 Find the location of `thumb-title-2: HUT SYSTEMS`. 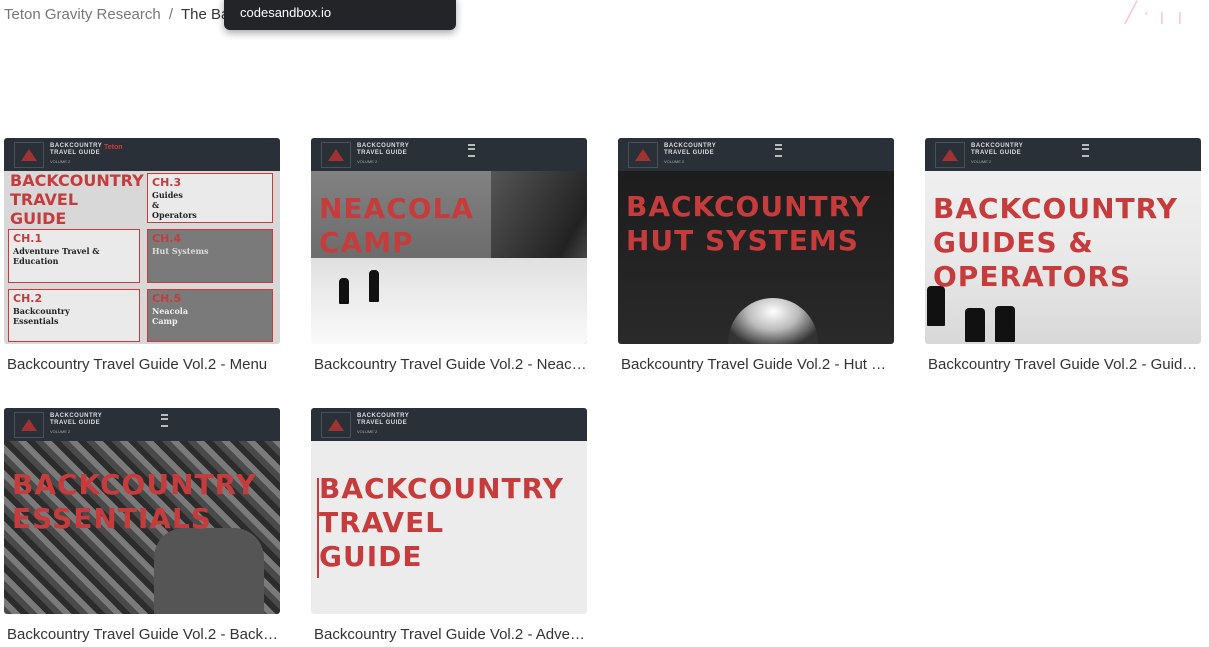

thumb-title-2: HUT SYSTEMS is located at coordinates (742, 240).